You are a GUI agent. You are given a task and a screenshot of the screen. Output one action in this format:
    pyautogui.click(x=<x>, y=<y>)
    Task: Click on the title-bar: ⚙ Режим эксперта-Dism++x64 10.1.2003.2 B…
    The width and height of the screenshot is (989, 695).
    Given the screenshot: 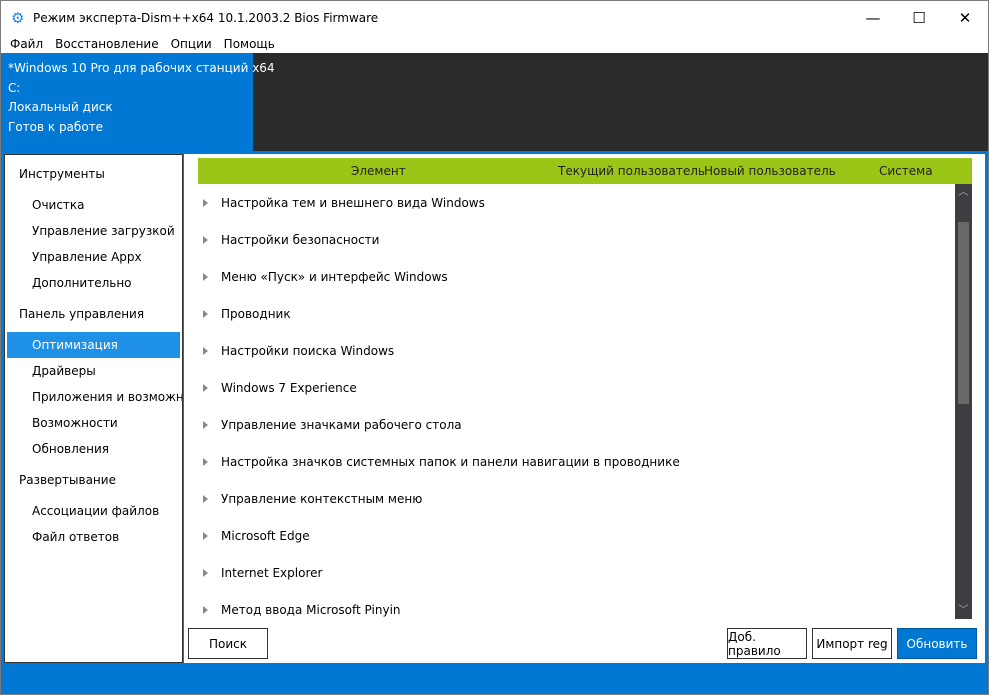 What is the action you would take?
    pyautogui.click(x=494, y=17)
    